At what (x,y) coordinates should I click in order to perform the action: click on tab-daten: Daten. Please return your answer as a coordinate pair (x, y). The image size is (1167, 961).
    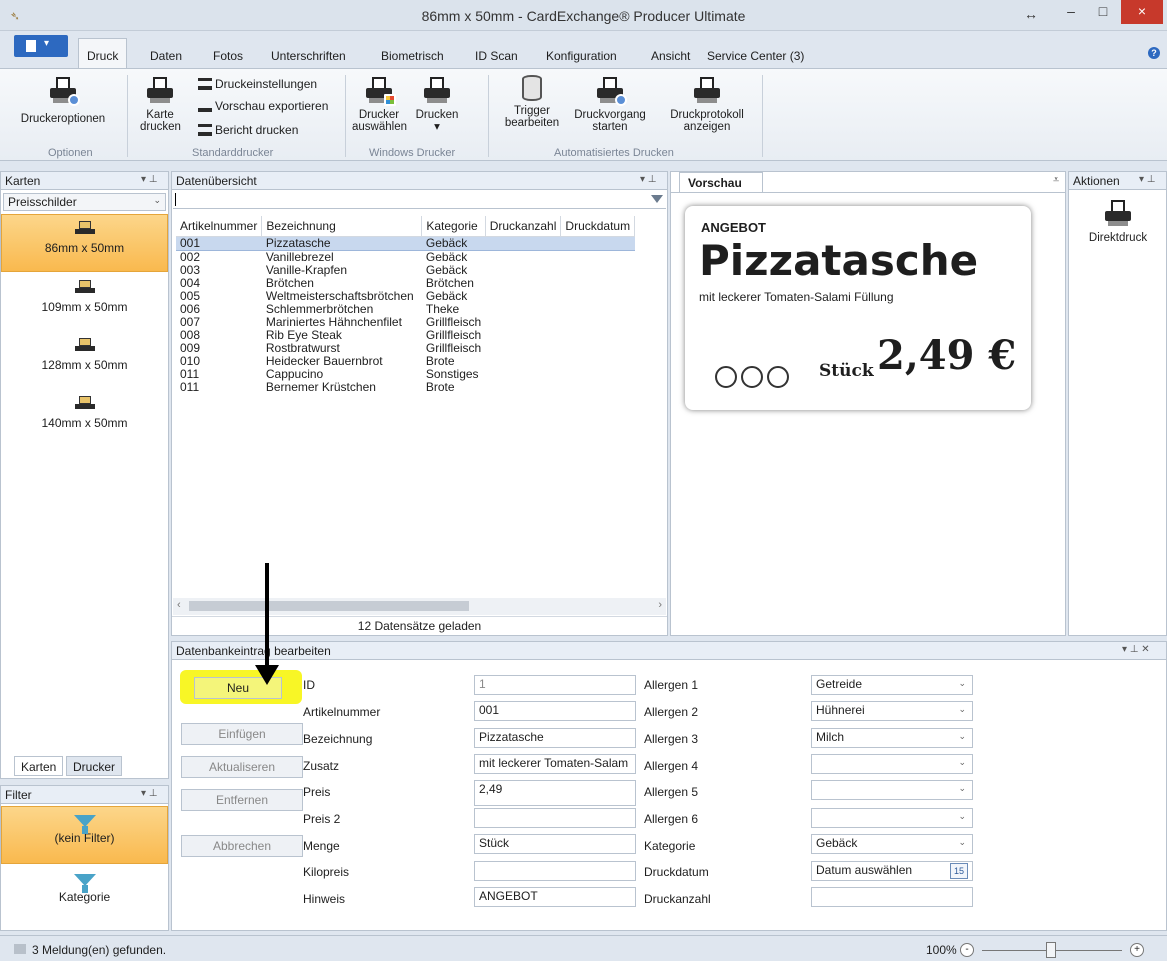
    Looking at the image, I should click on (166, 56).